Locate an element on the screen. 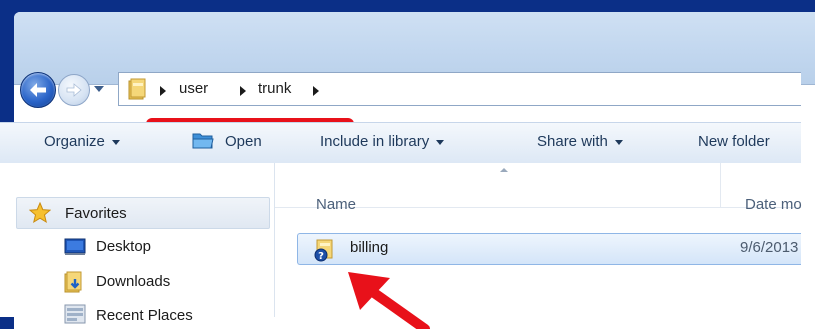 The image size is (815, 329). organize-button: Organize is located at coordinates (82, 141).